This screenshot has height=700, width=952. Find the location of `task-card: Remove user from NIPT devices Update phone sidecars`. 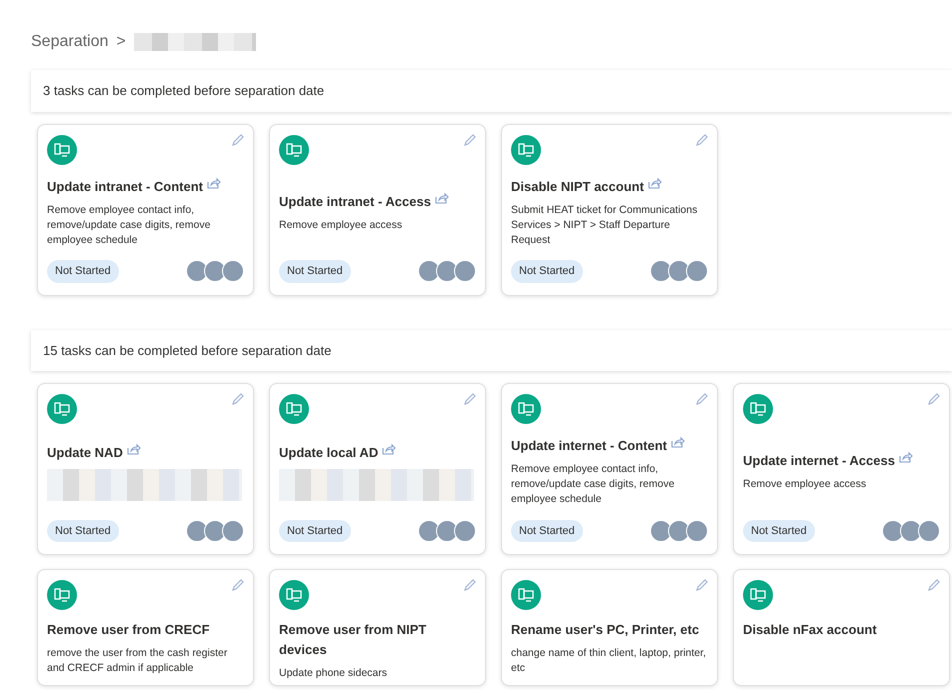

task-card: Remove user from NIPT devices Update phone sidecars is located at coordinates (377, 627).